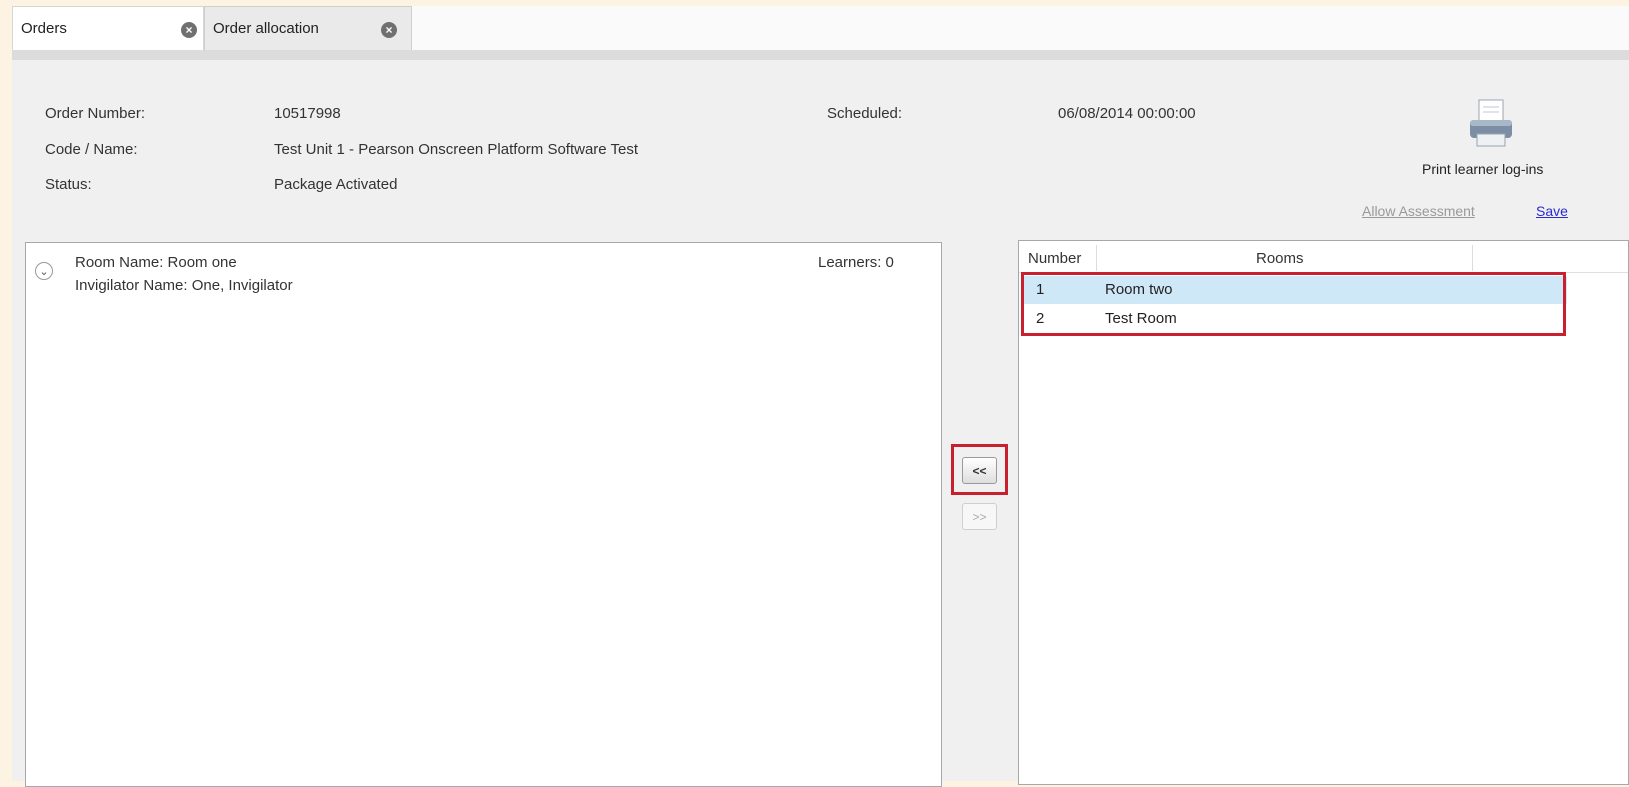 The width and height of the screenshot is (1629, 787). Describe the element at coordinates (1482, 169) in the screenshot. I see `print-learner-logins-button: Print learner log-ins` at that location.